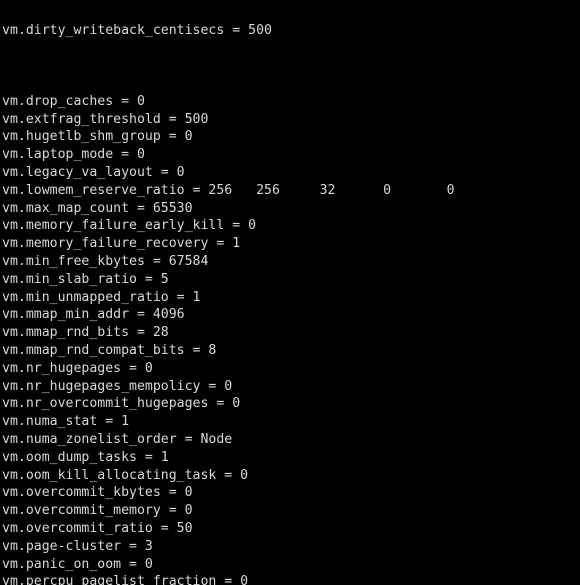 The height and width of the screenshot is (585, 580). What do you see at coordinates (105, 119) in the screenshot?
I see `terminal-line: vm.extfrag_threshold = 500` at bounding box center [105, 119].